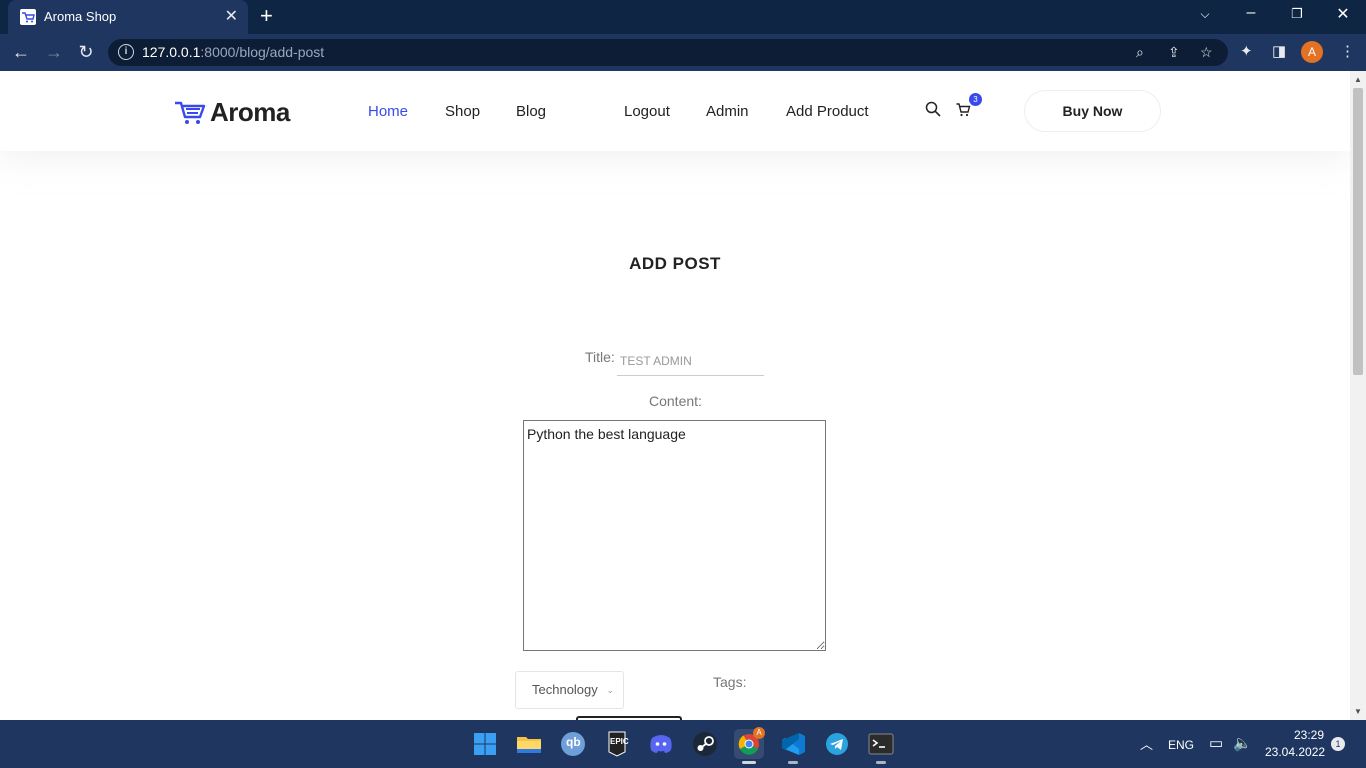 This screenshot has height=768, width=1366. Describe the element at coordinates (1358, 231) in the screenshot. I see `scrollbar-thumb` at that location.